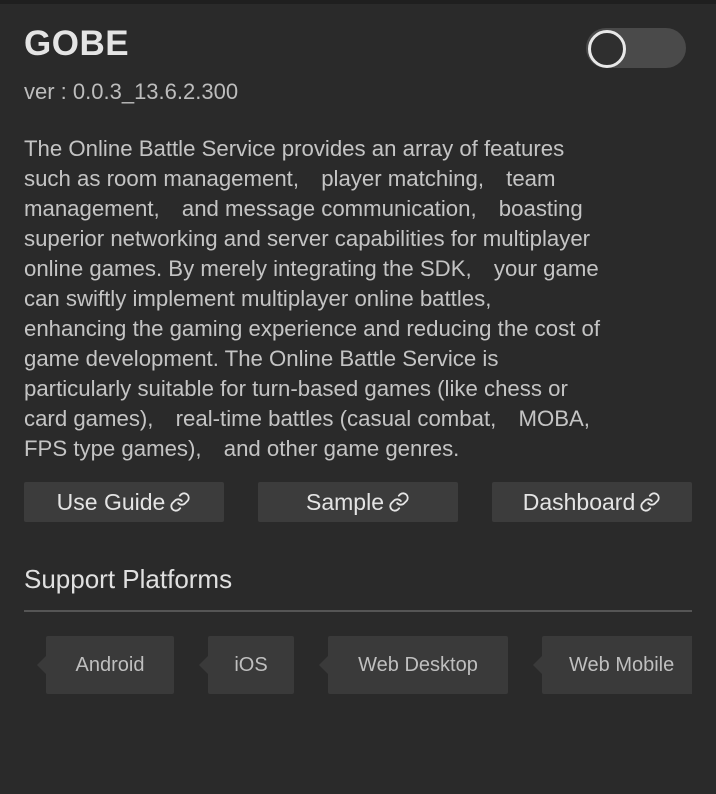 The width and height of the screenshot is (716, 794). I want to click on platform-label: Web Desktop, so click(418, 664).